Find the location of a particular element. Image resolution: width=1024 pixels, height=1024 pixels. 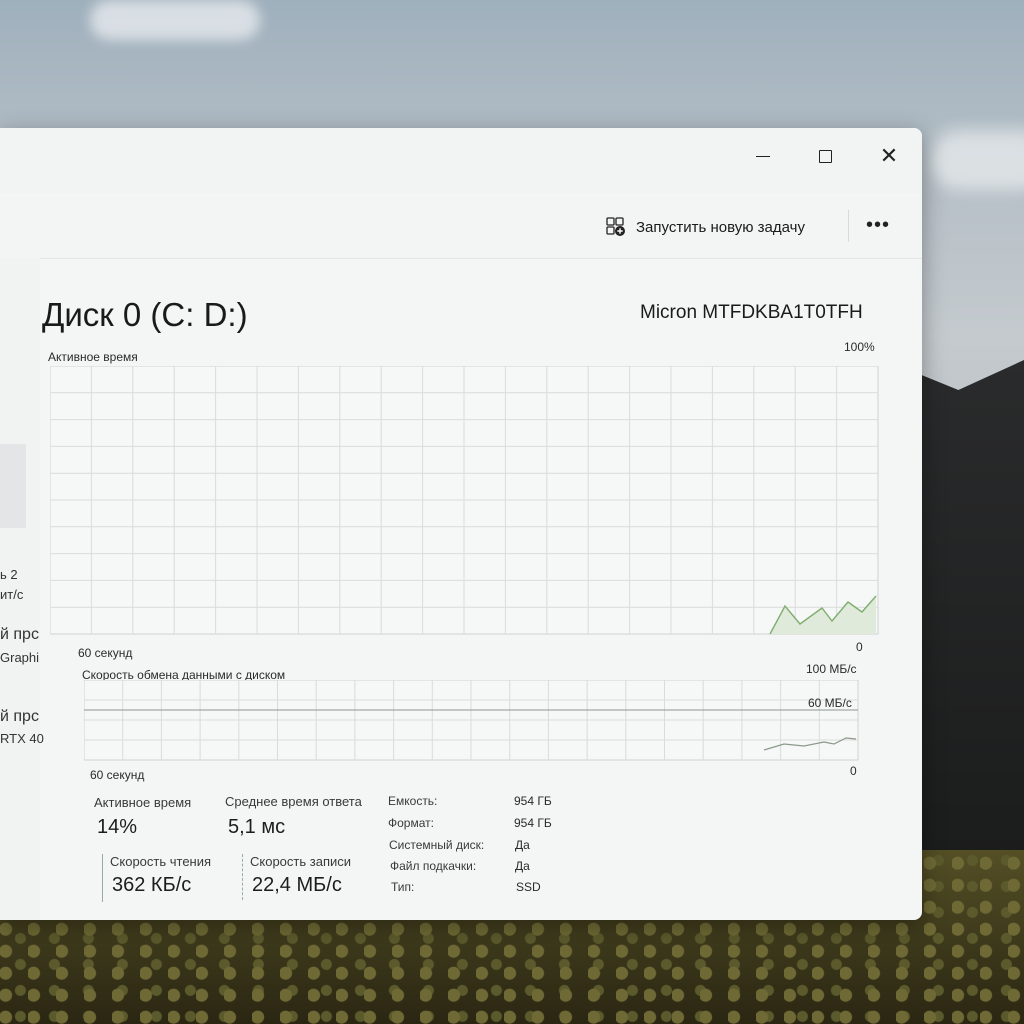

toolbar-separator is located at coordinates (848, 226).